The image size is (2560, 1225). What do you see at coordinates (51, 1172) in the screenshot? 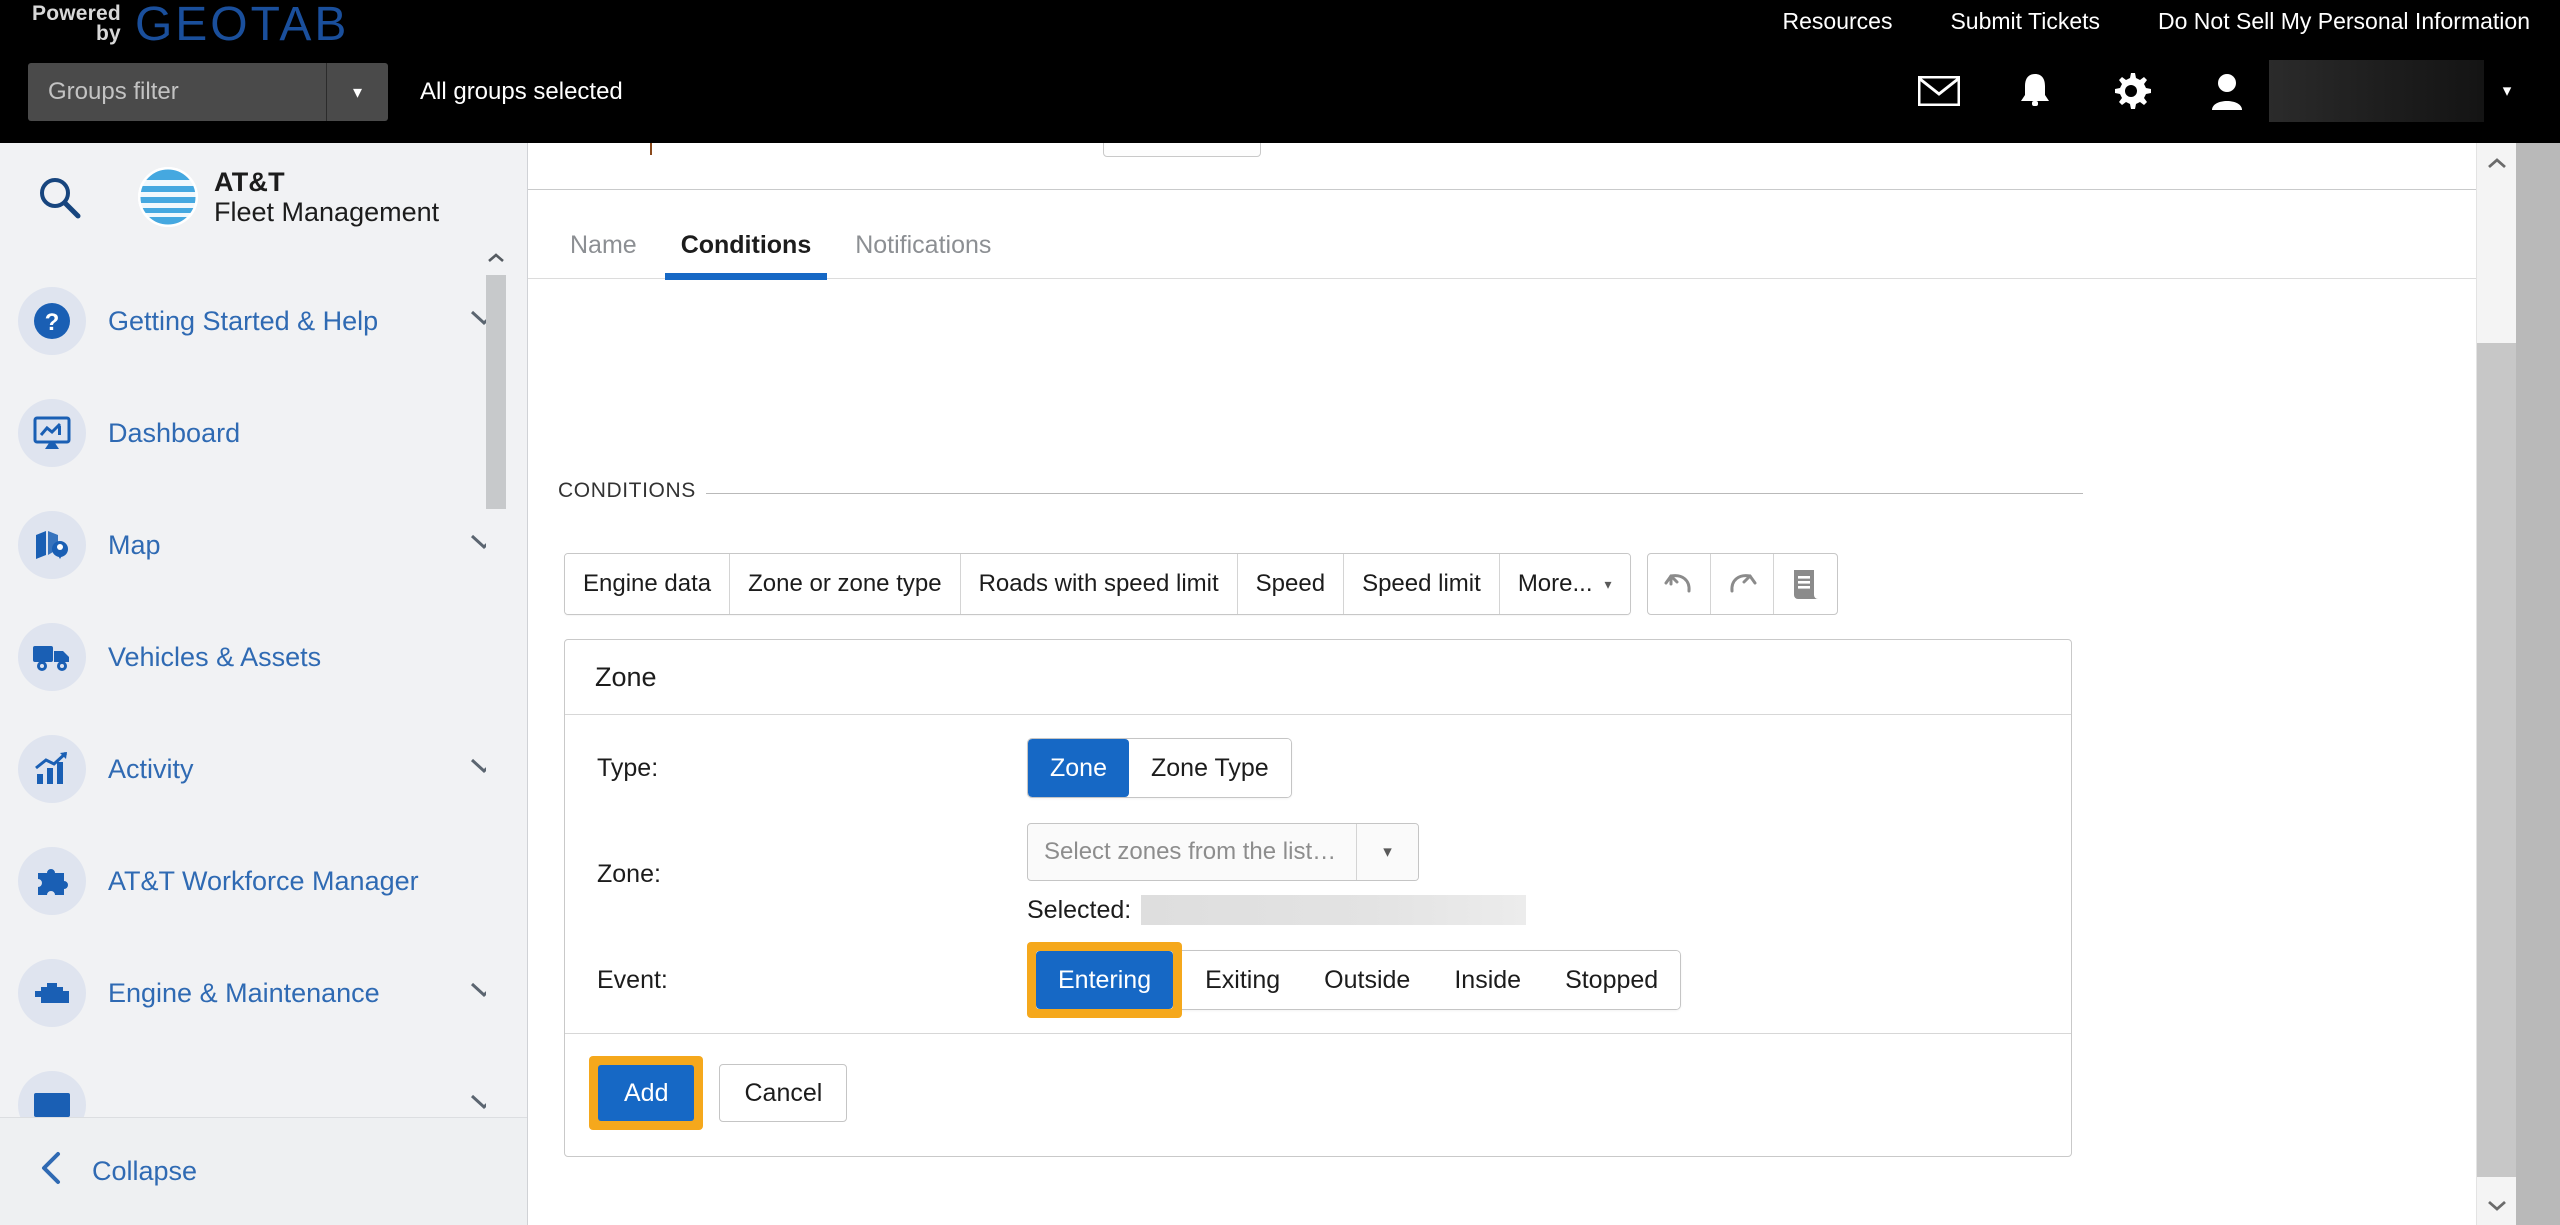
I see `chevron-left-icon` at bounding box center [51, 1172].